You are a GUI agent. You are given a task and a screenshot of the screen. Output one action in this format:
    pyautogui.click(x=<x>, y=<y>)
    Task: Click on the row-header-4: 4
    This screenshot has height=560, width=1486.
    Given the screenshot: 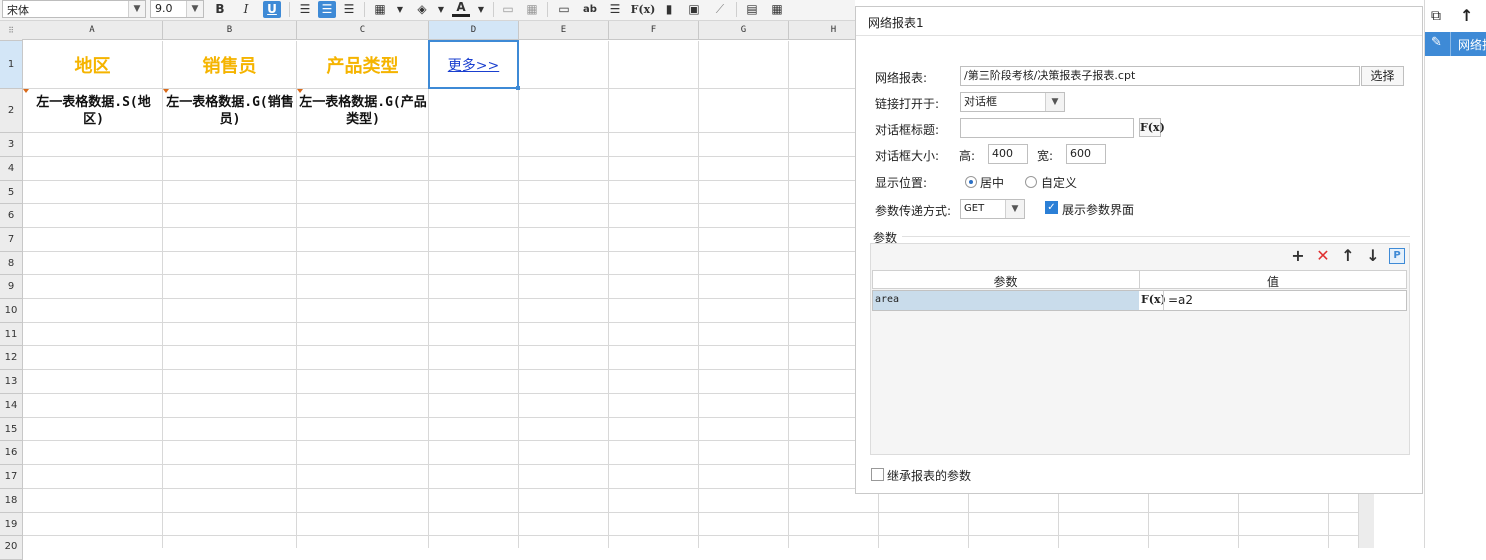 What is the action you would take?
    pyautogui.click(x=11, y=169)
    